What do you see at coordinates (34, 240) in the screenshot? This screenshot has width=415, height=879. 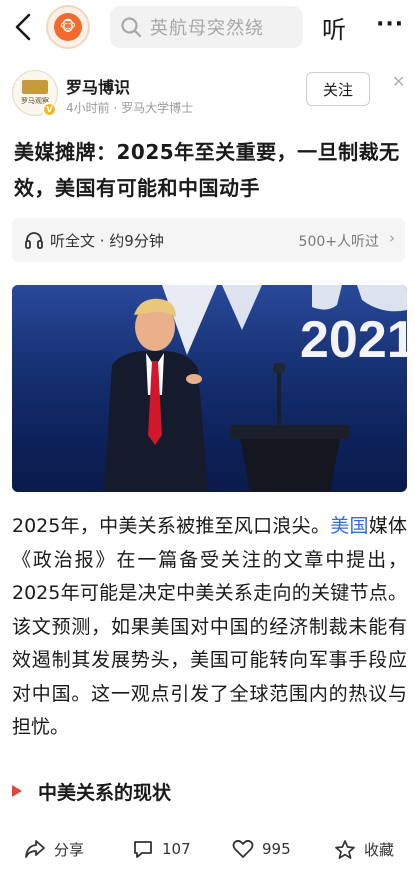 I see `headphones-icon` at bounding box center [34, 240].